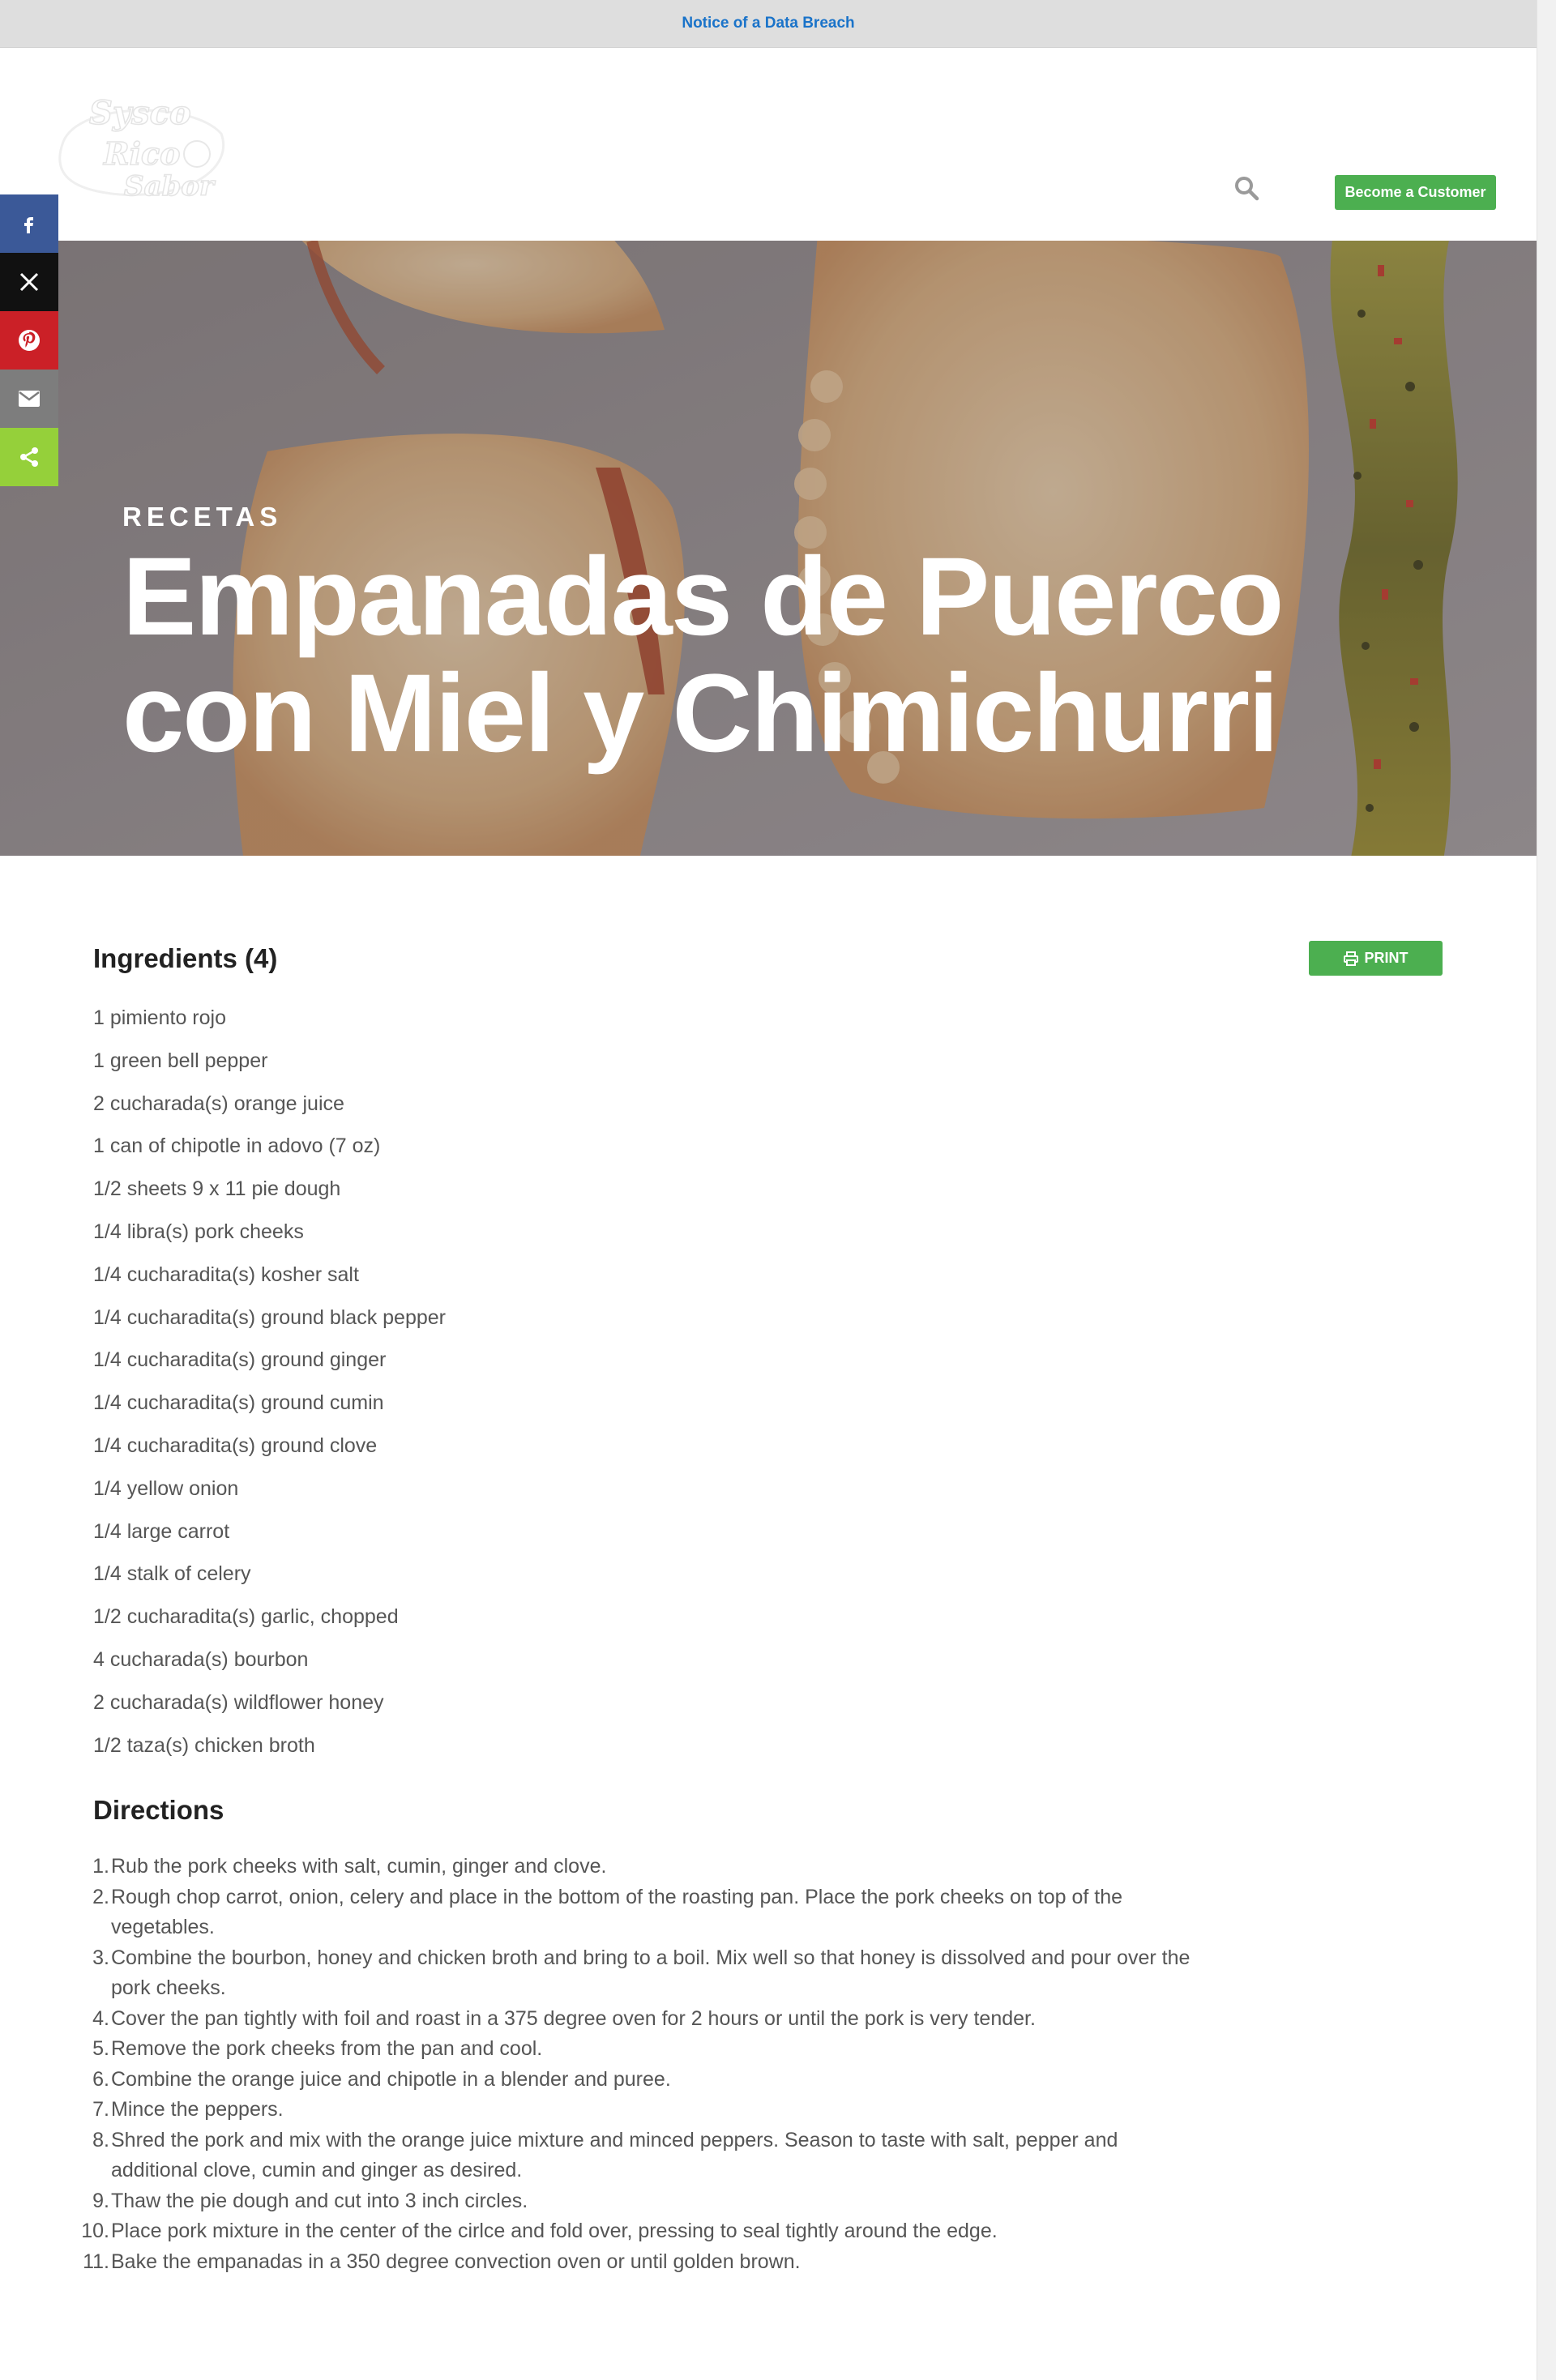 This screenshot has height=2380, width=1556. I want to click on share-pinterest-button, so click(29, 341).